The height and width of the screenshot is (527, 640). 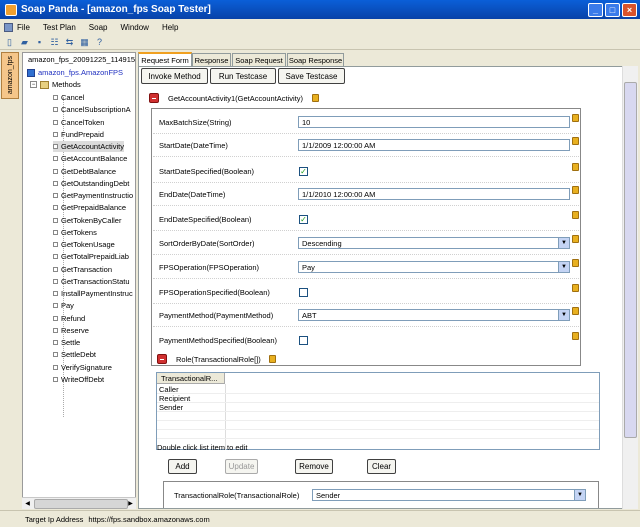 What do you see at coordinates (259, 59) in the screenshot?
I see `tab-soap-request: Soap Request` at bounding box center [259, 59].